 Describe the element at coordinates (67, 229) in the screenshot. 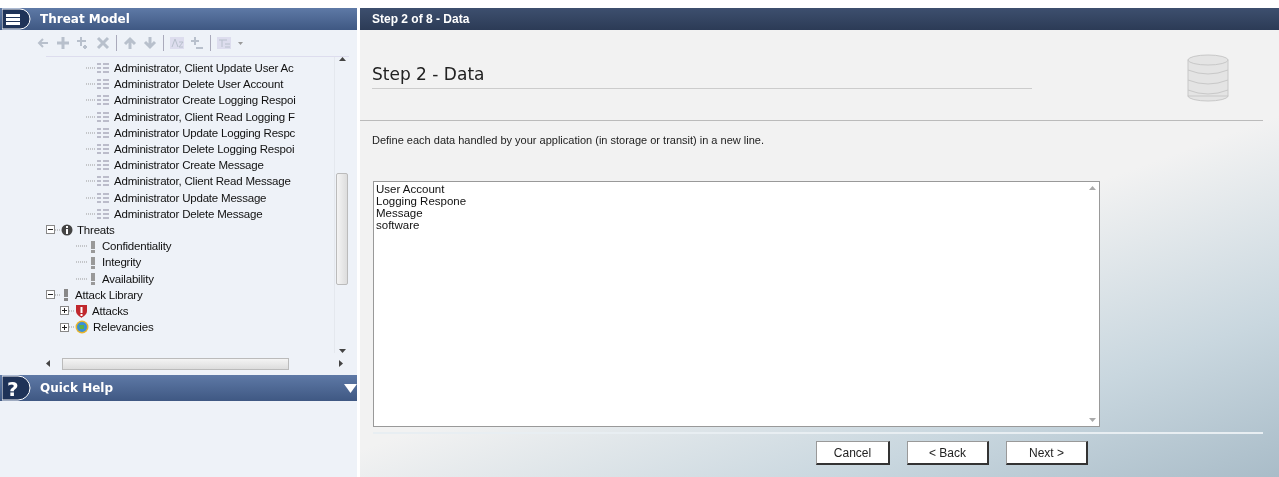

I see `info-circle-icon` at that location.